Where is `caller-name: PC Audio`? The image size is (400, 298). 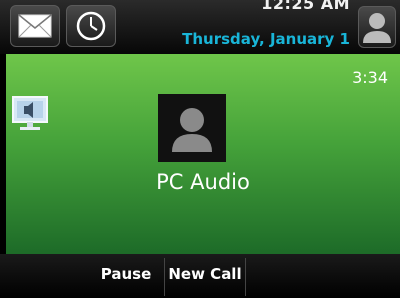 caller-name: PC Audio is located at coordinates (203, 182).